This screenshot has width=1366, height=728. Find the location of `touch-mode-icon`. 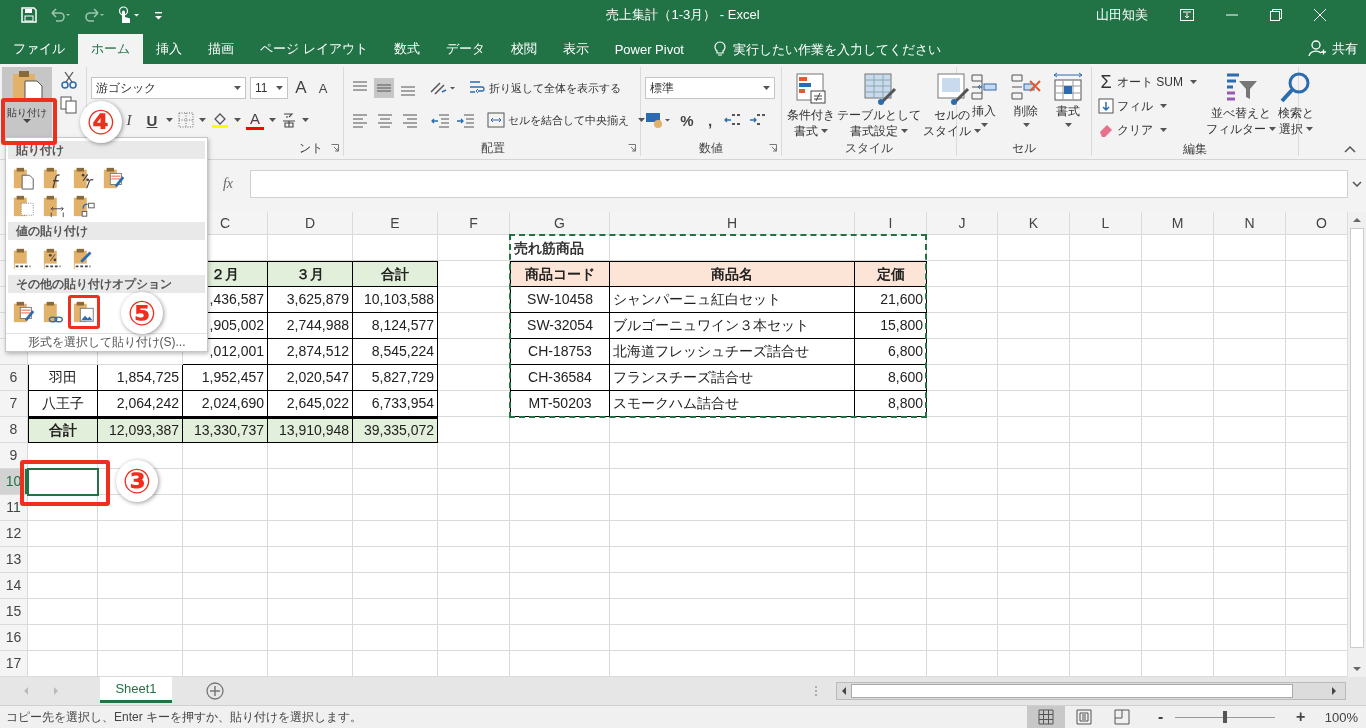

touch-mode-icon is located at coordinates (129, 15).